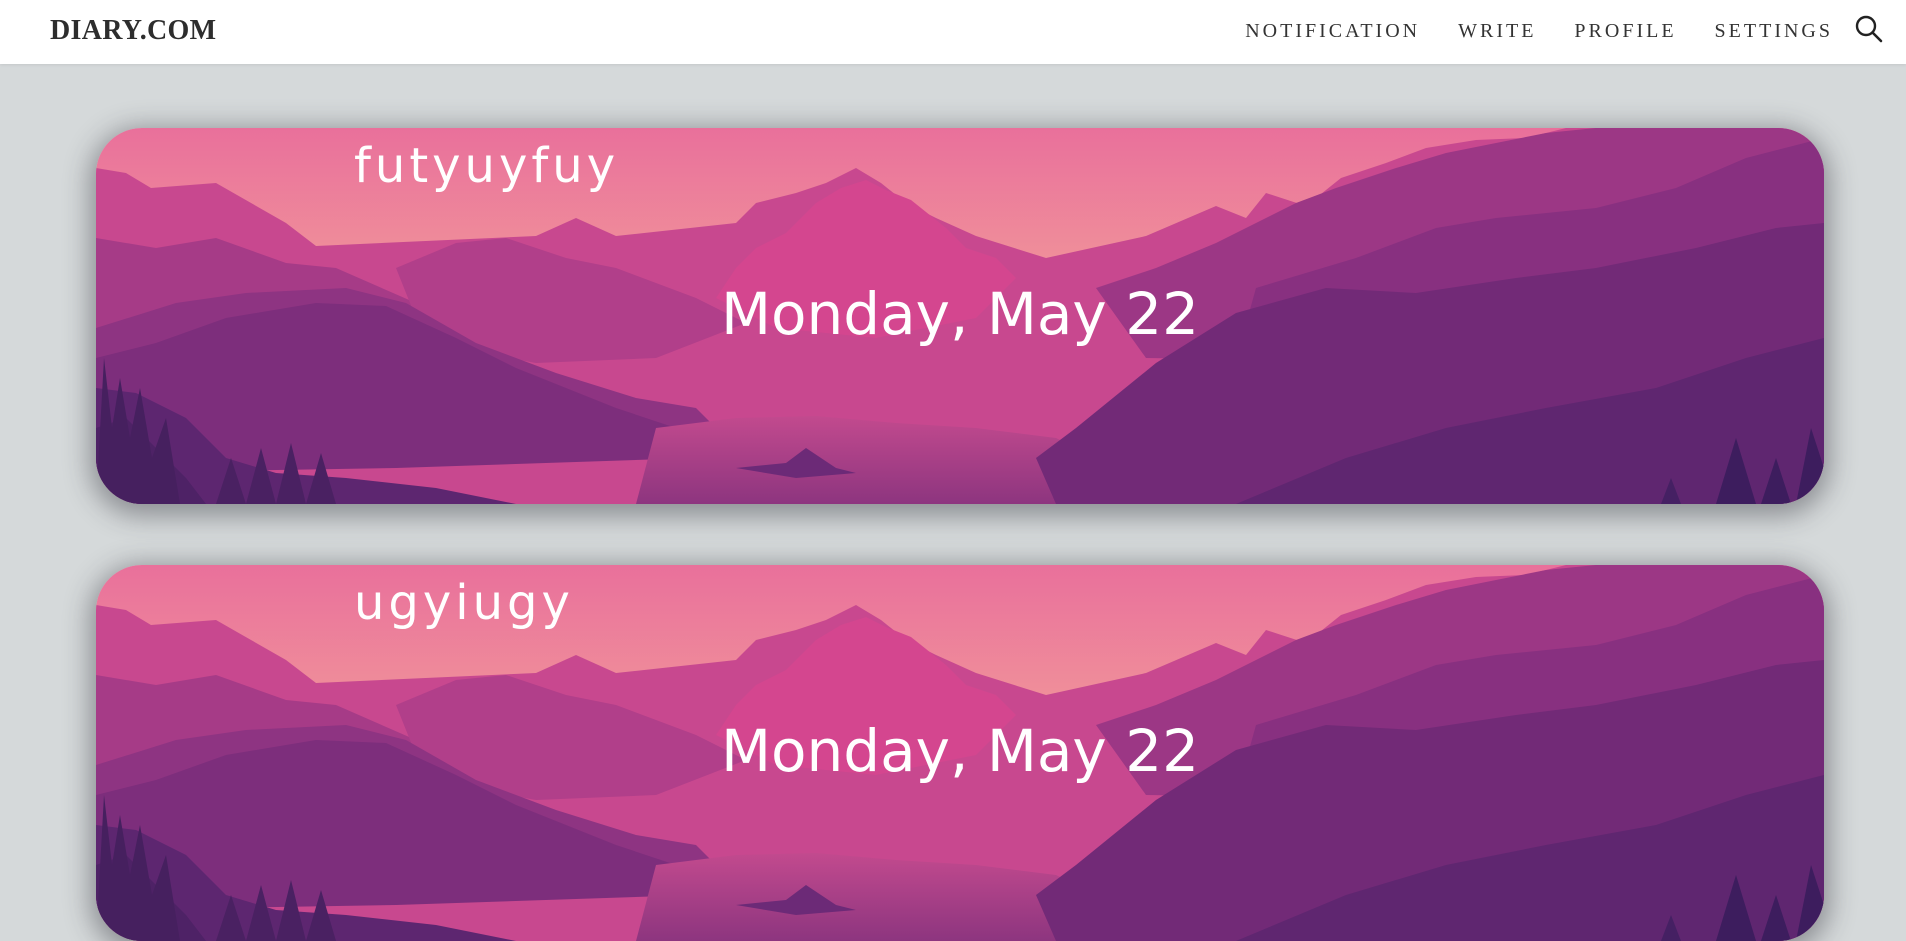 The width and height of the screenshot is (1906, 941). I want to click on nav-profile: PROFILE, so click(1625, 31).